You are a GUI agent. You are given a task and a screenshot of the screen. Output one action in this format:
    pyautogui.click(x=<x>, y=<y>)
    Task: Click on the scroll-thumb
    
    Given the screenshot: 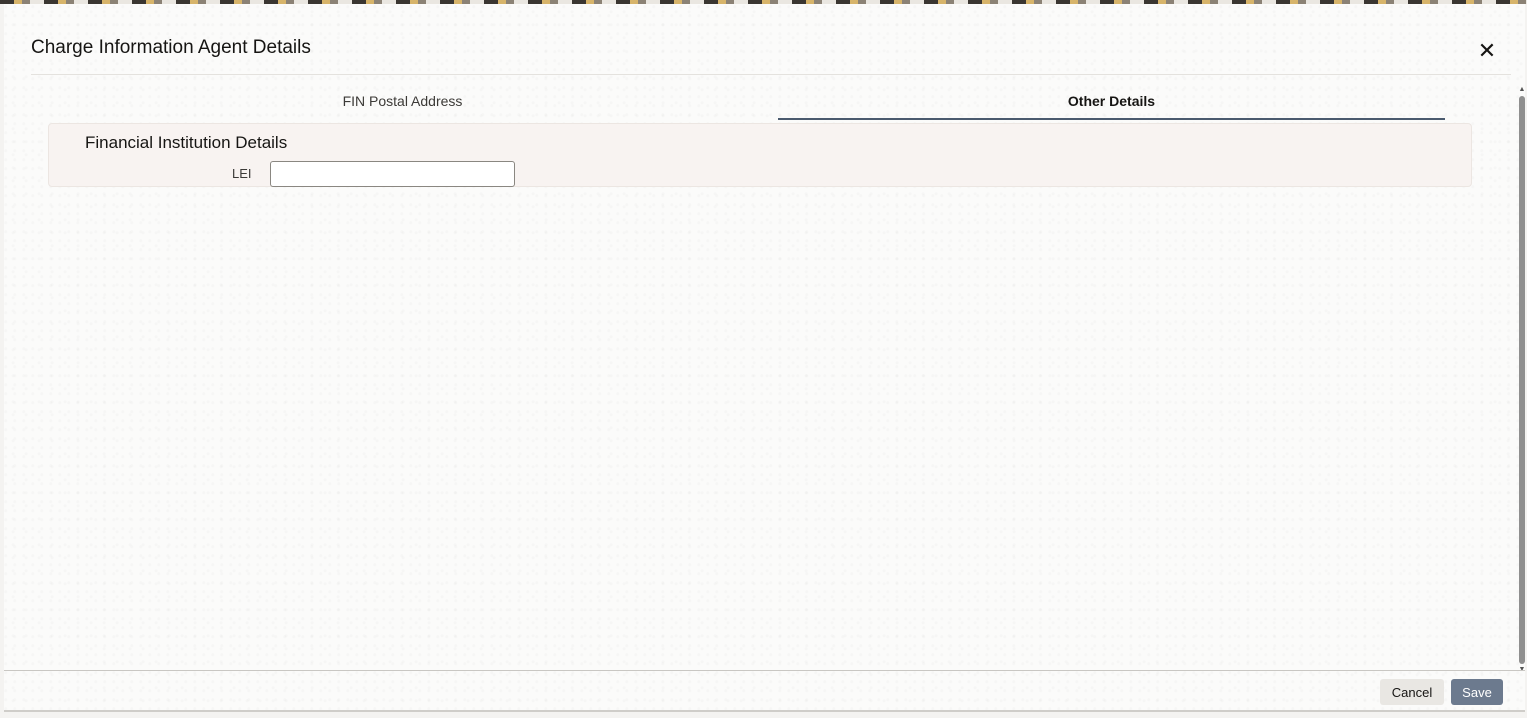 What is the action you would take?
    pyautogui.click(x=1522, y=380)
    